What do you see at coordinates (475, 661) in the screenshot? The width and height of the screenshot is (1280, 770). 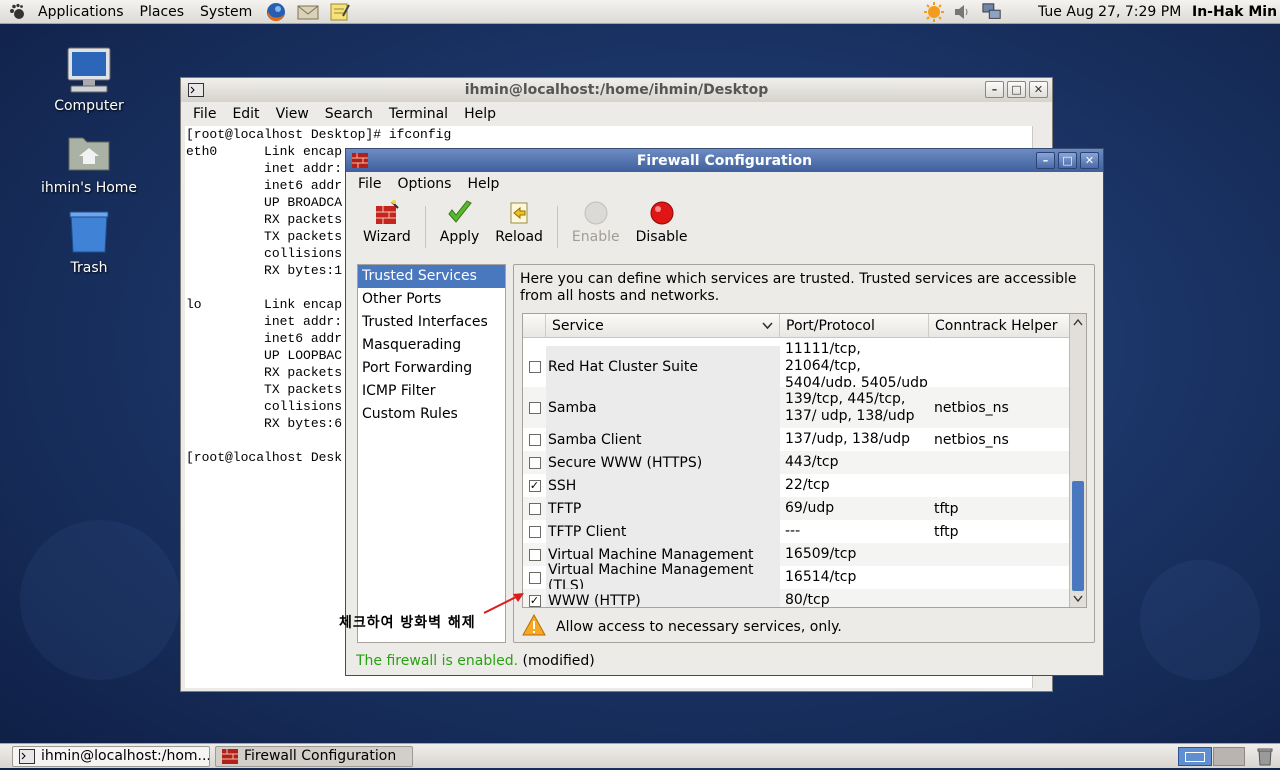 I see `status-bar: The firewall is enabled. (modified)` at bounding box center [475, 661].